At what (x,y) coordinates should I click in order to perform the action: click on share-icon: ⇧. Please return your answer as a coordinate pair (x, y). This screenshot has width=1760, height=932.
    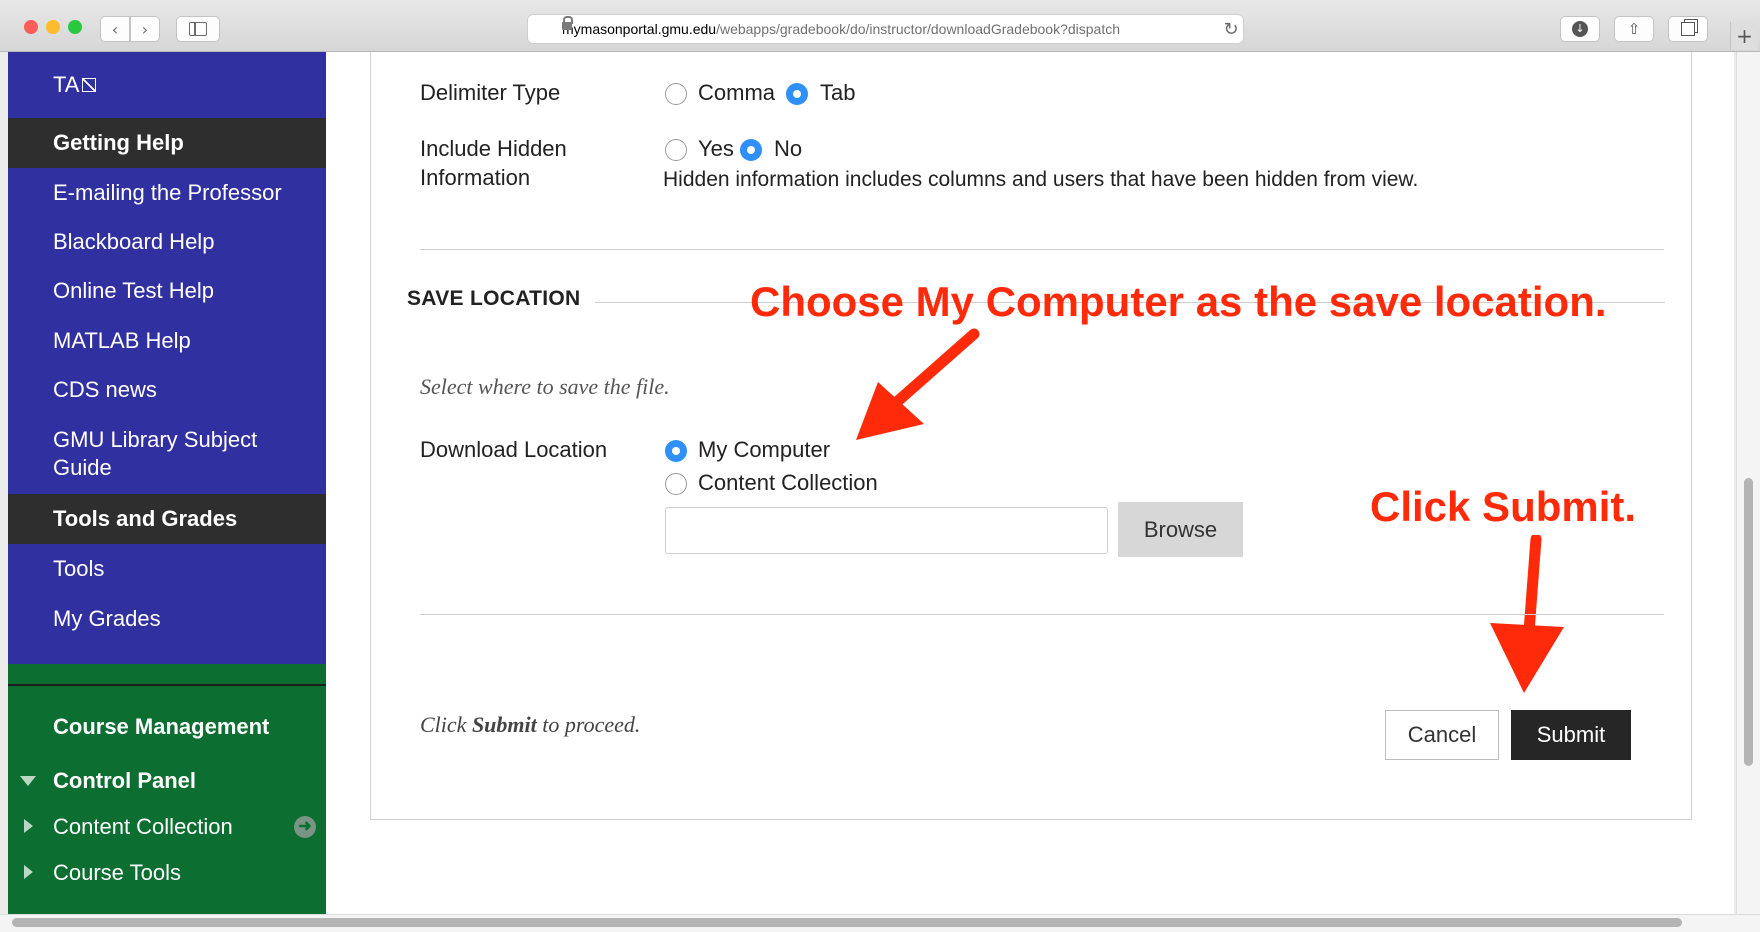
    Looking at the image, I should click on (1634, 29).